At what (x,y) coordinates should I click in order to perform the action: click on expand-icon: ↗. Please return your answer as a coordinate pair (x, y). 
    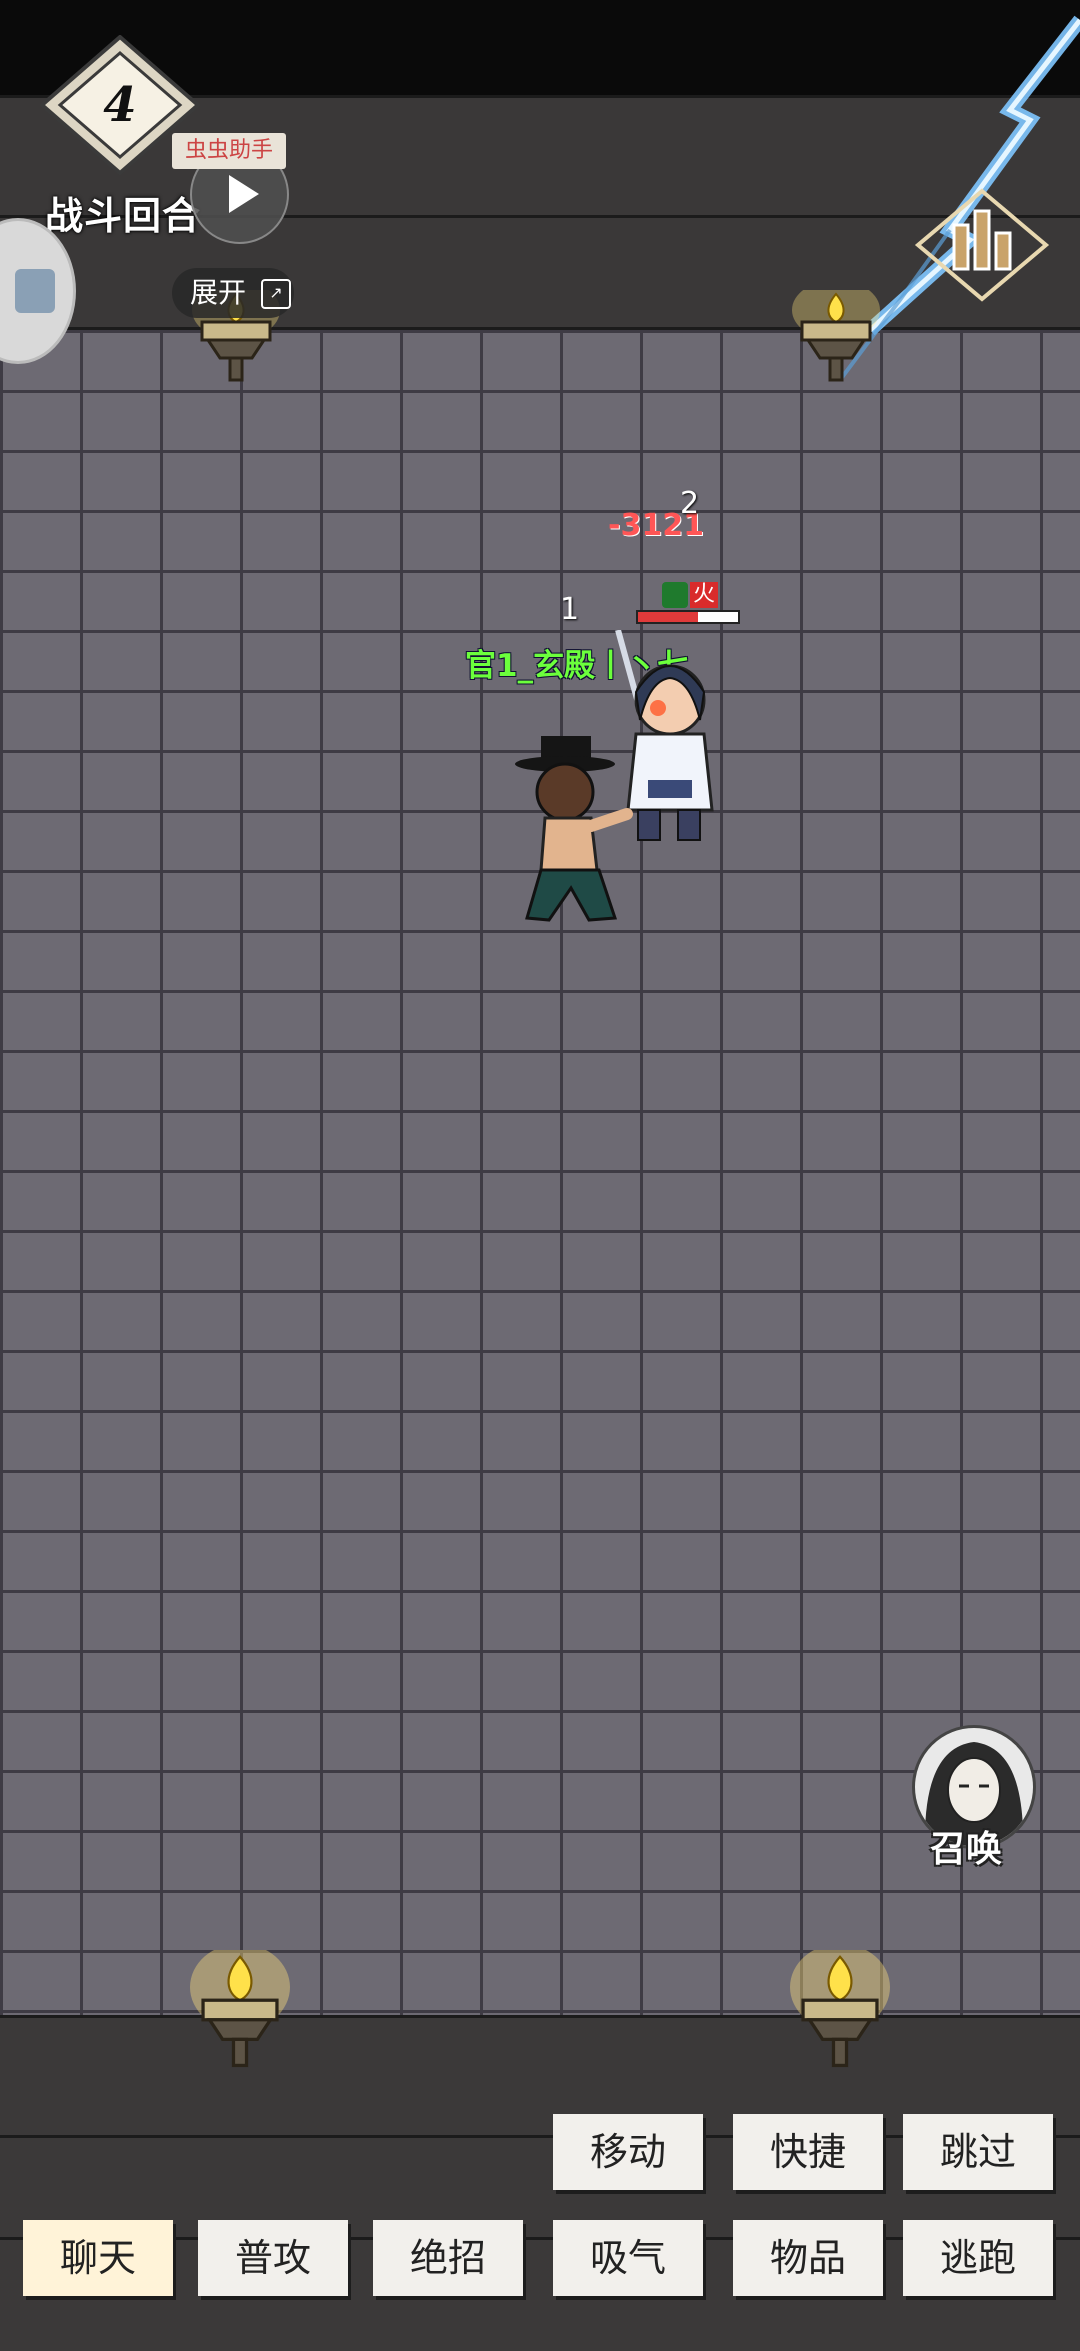
    Looking at the image, I should click on (275, 294).